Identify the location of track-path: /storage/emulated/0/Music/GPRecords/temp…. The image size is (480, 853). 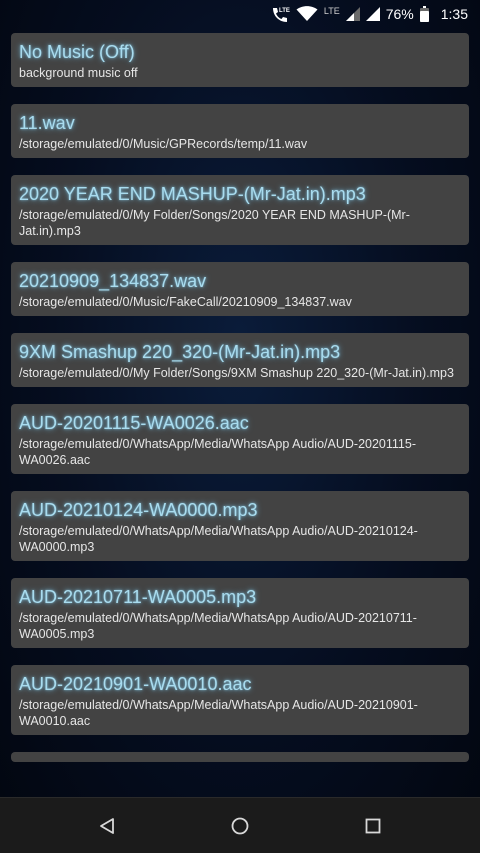
(163, 144).